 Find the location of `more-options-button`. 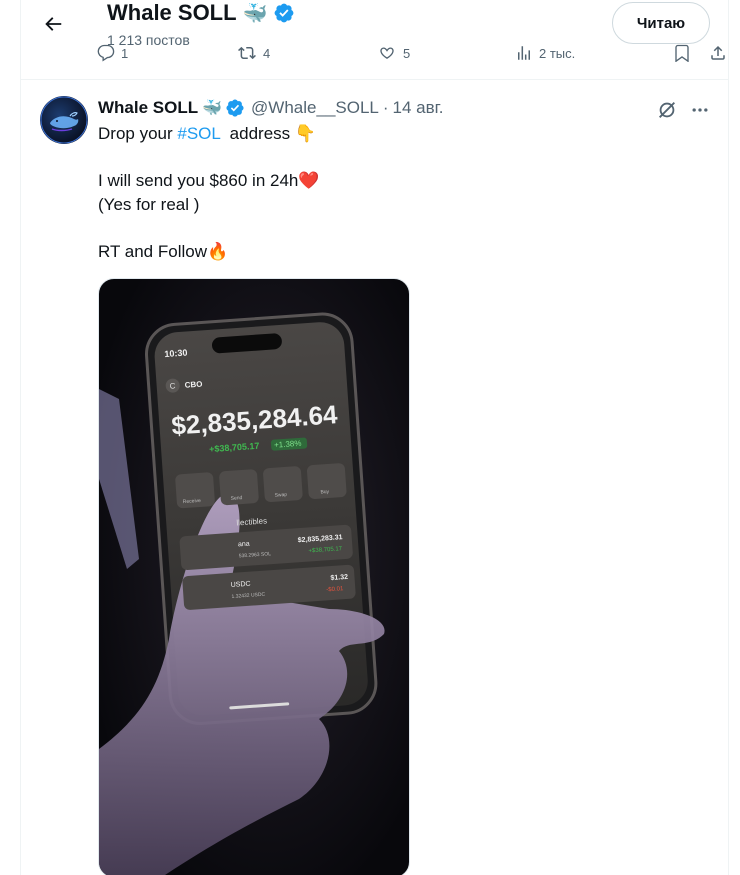

more-options-button is located at coordinates (700, 110).